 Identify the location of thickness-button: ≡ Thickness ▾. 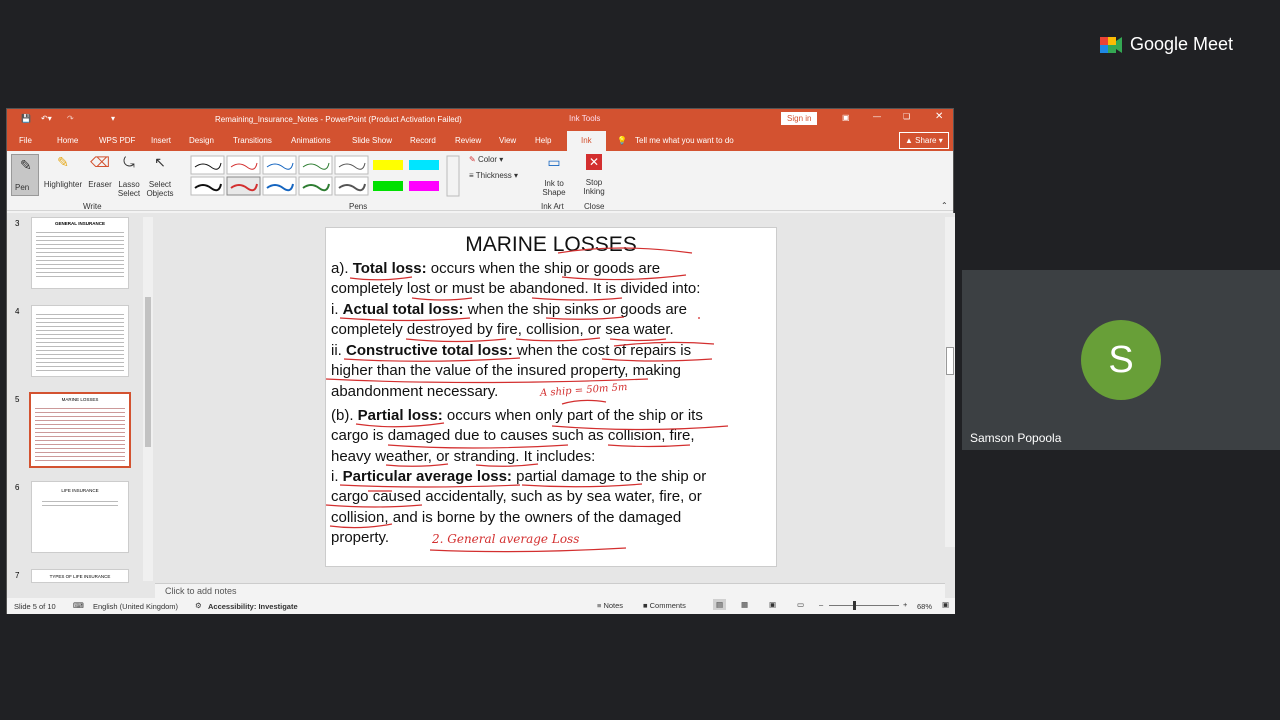
(493, 175).